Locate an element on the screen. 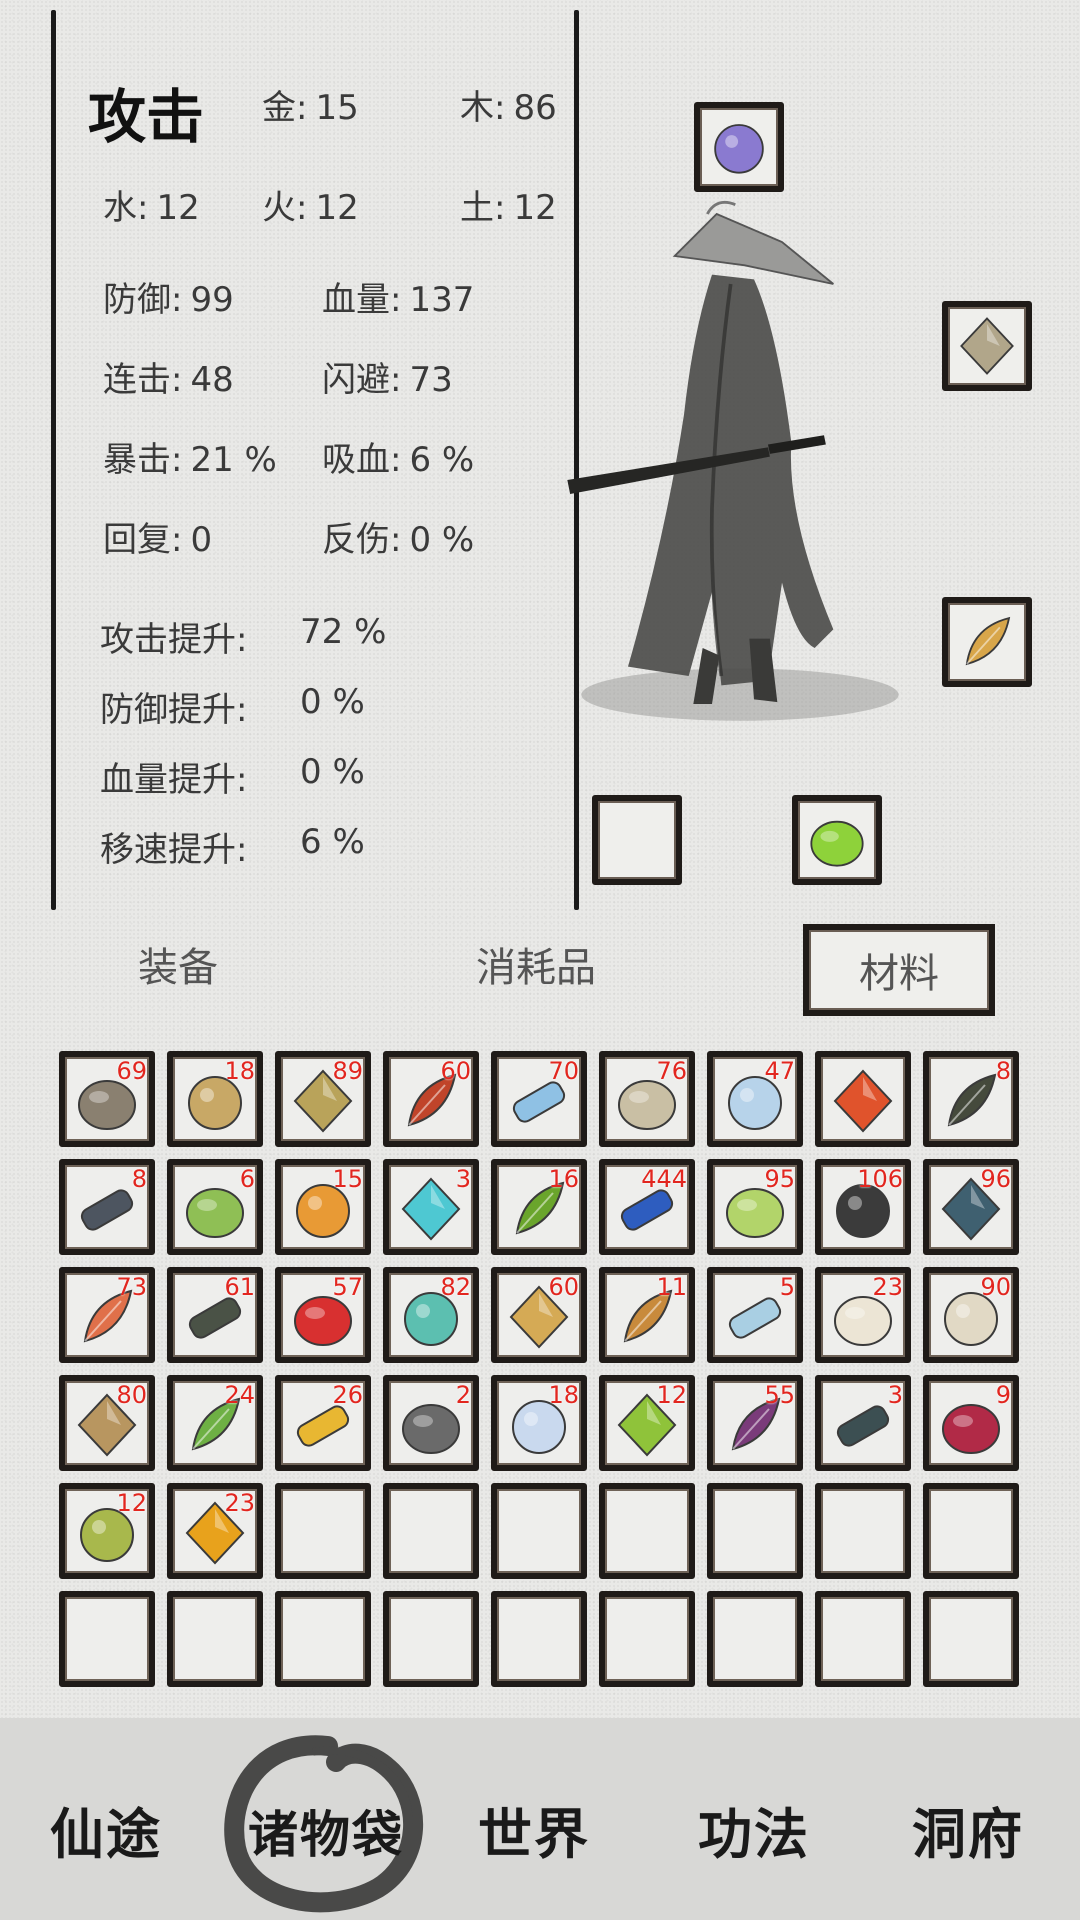 The image size is (1080, 1920). inventory-slot: 47 is located at coordinates (755, 1099).